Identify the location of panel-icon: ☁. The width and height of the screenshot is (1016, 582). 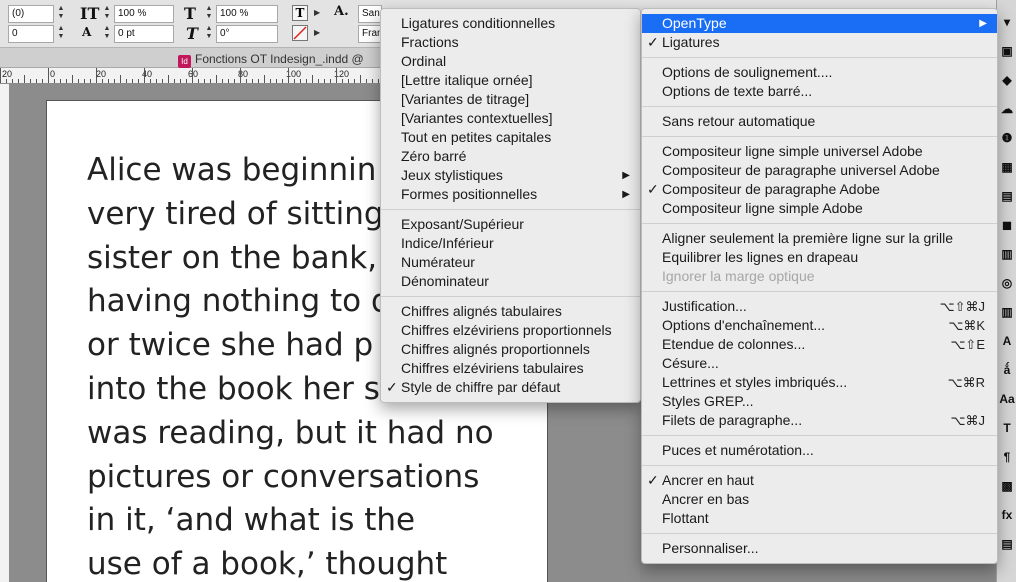
(1007, 109).